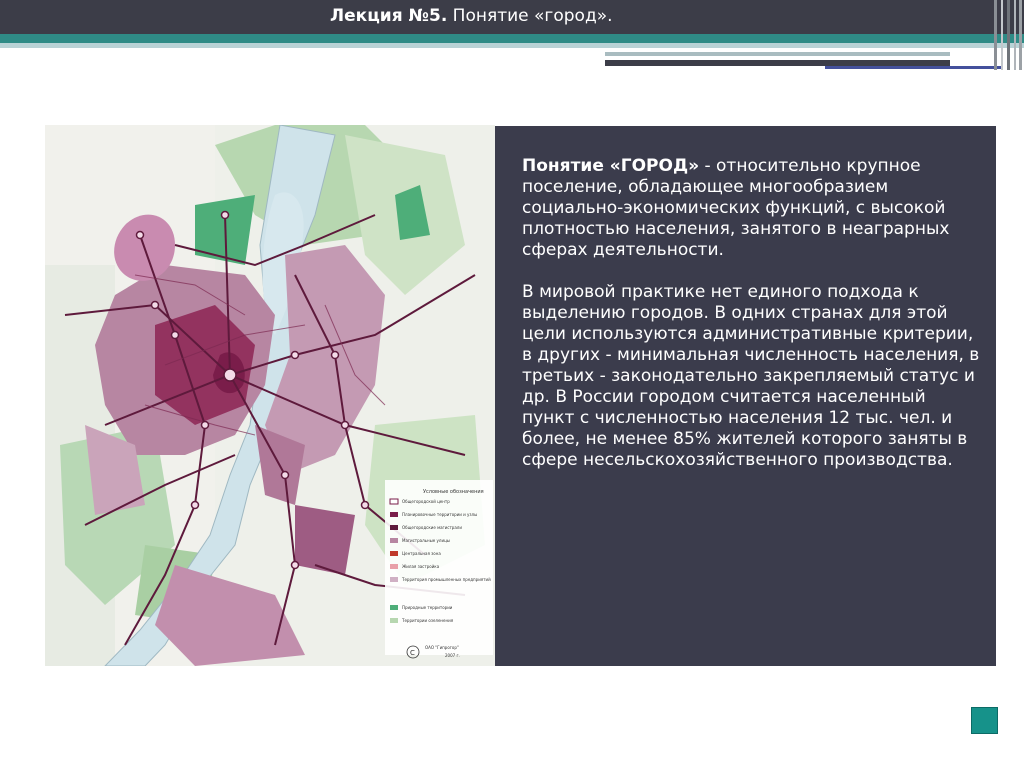  What do you see at coordinates (914, 67) in the screenshot?
I see `blue-stripe` at bounding box center [914, 67].